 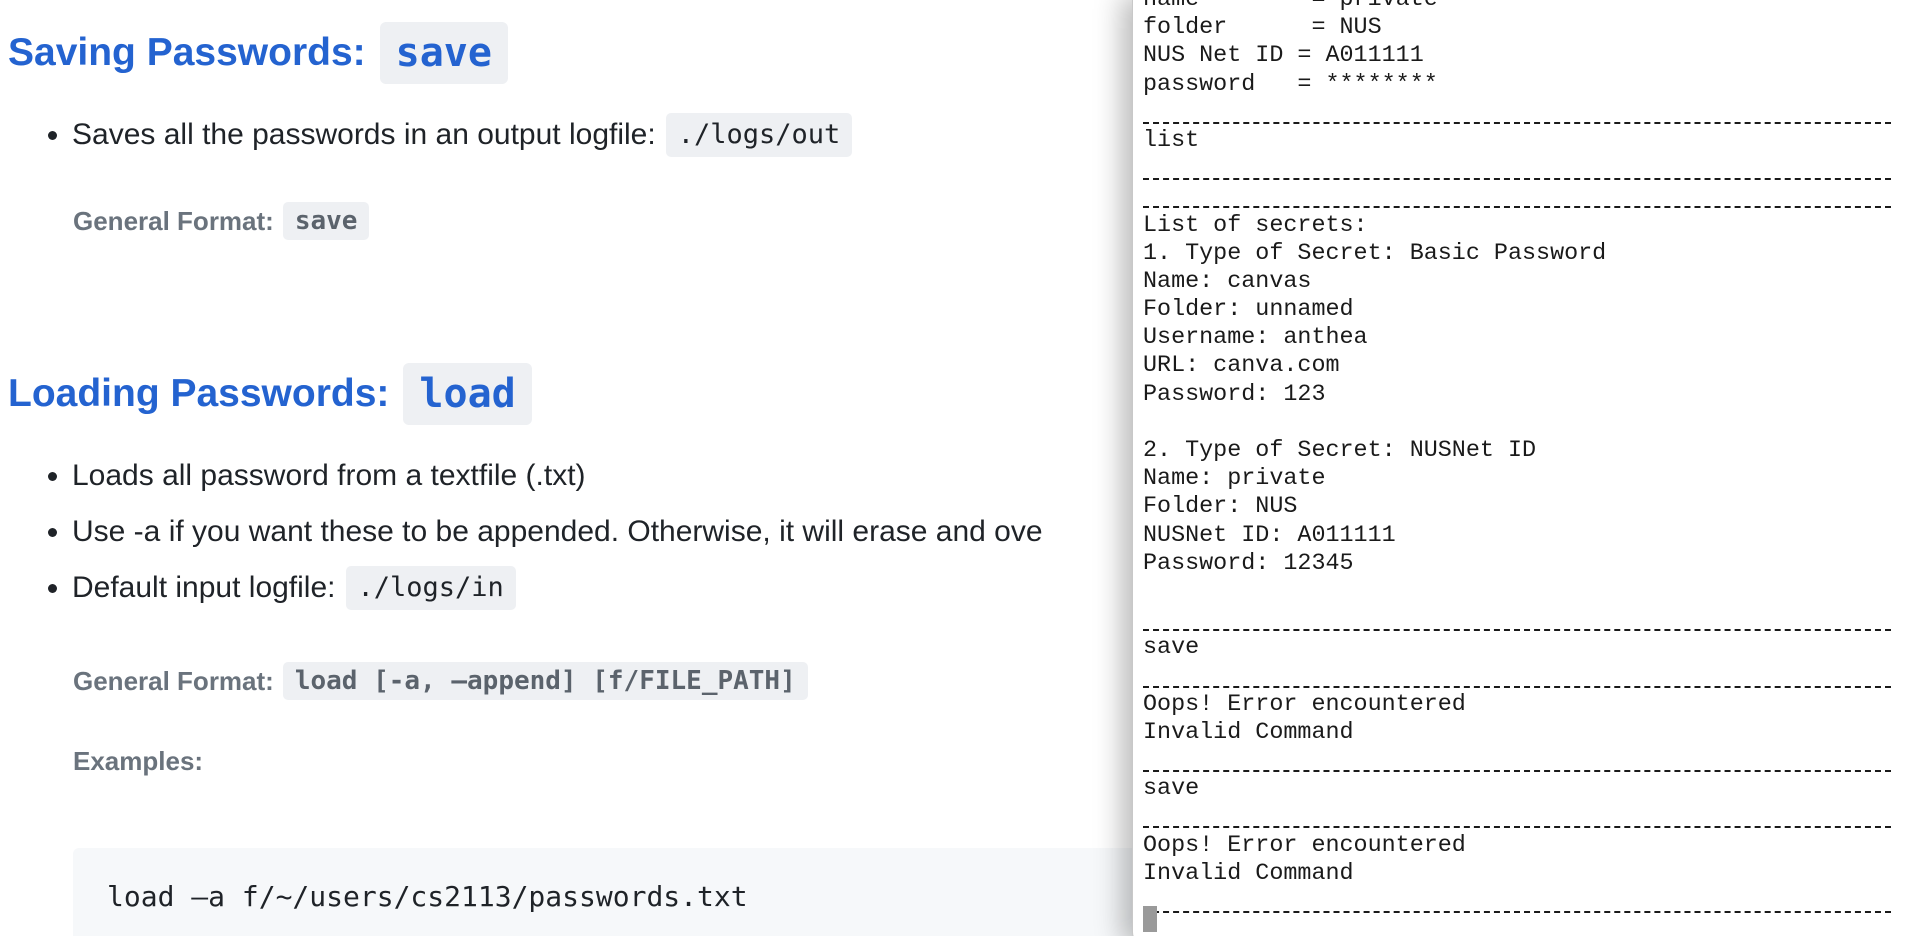 What do you see at coordinates (545, 681) in the screenshot?
I see `format-code: load [-a, –append] [f/FILE_PATH]` at bounding box center [545, 681].